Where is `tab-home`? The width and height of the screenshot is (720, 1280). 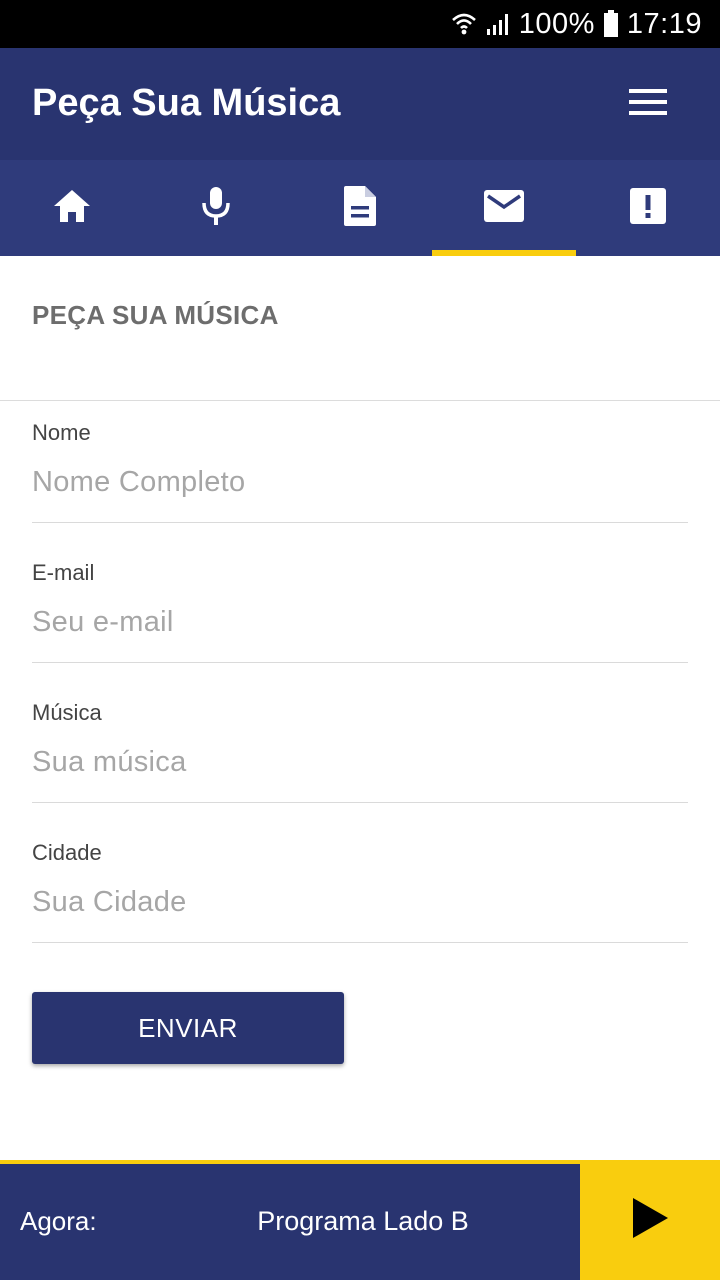 tab-home is located at coordinates (72, 208).